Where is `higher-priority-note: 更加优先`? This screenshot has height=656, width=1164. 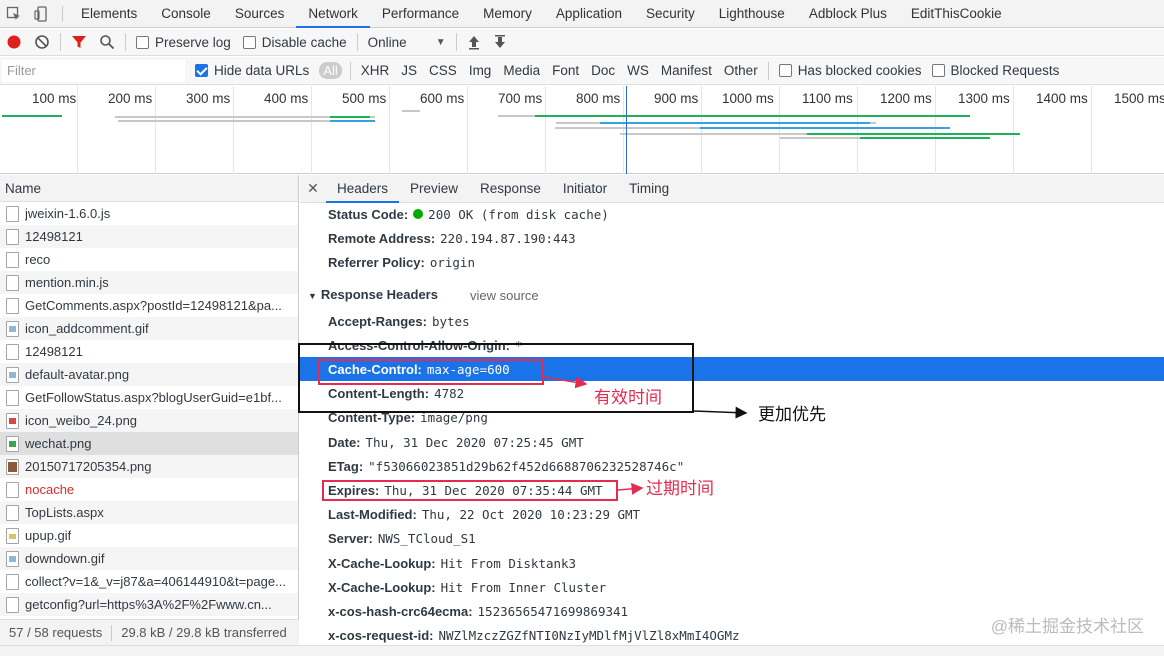 higher-priority-note: 更加优先 is located at coordinates (792, 414).